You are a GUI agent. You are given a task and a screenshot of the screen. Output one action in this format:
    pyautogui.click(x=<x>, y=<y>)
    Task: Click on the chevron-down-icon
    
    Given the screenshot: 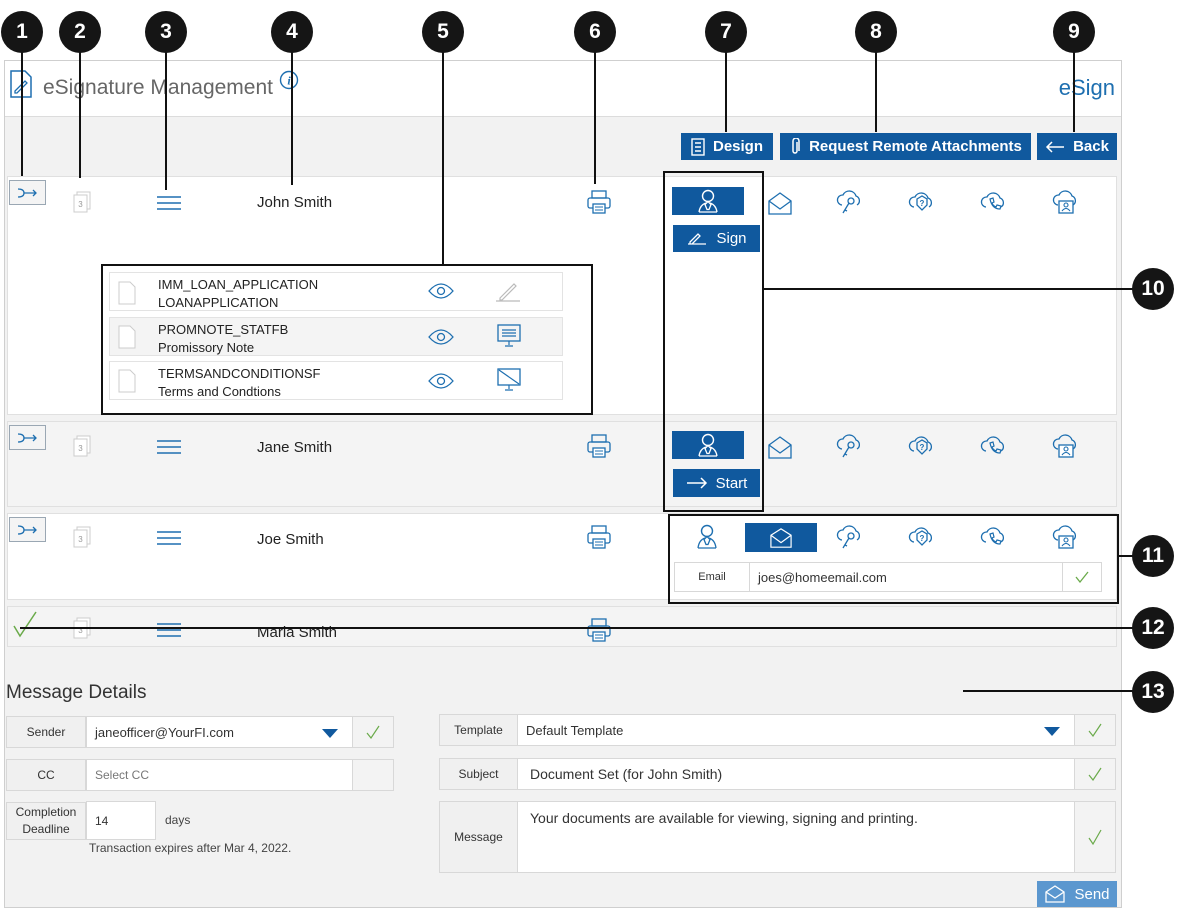 What is the action you would take?
    pyautogui.click(x=330, y=733)
    